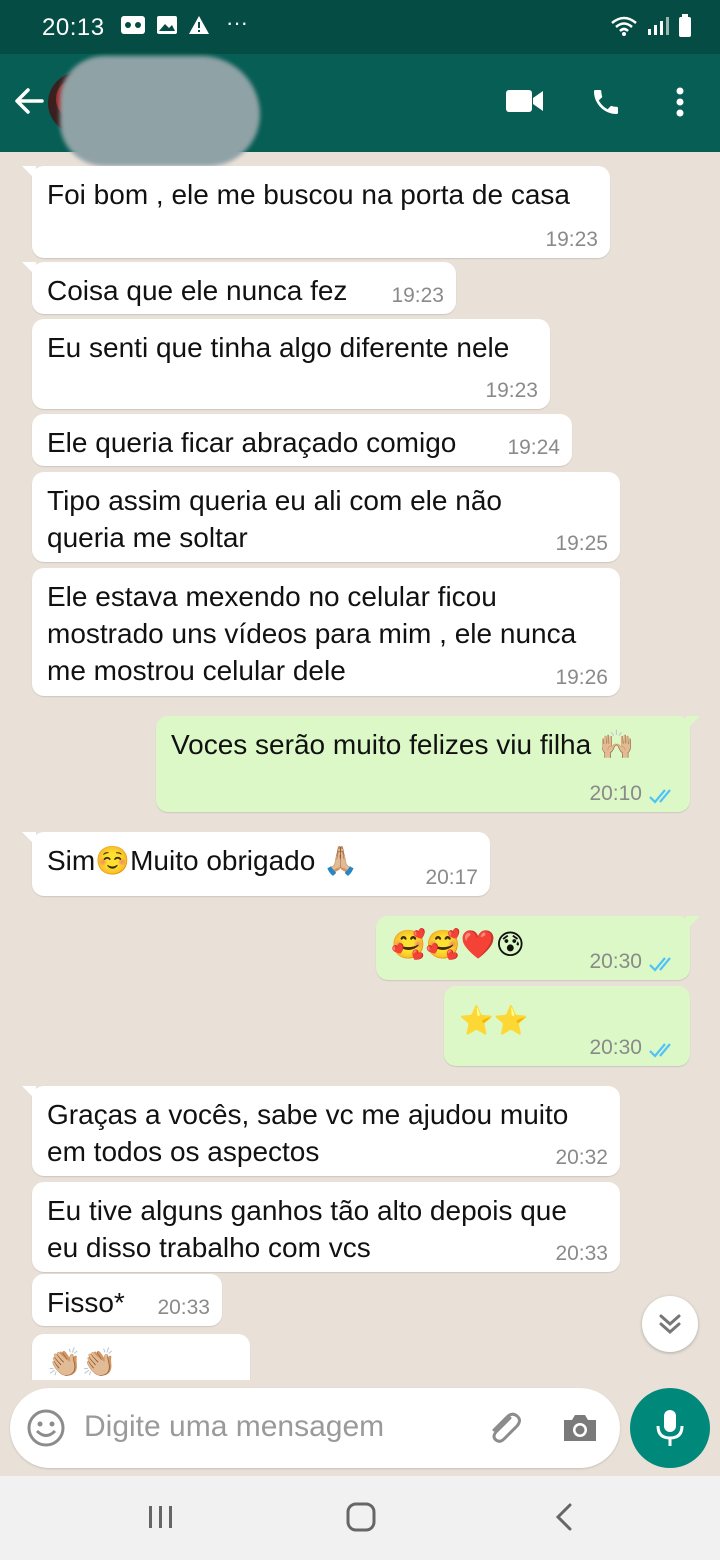 Image resolution: width=720 pixels, height=1560 pixels. What do you see at coordinates (141, 1357) in the screenshot?
I see `message-bubble-incoming: 👏🏼👏🏼` at bounding box center [141, 1357].